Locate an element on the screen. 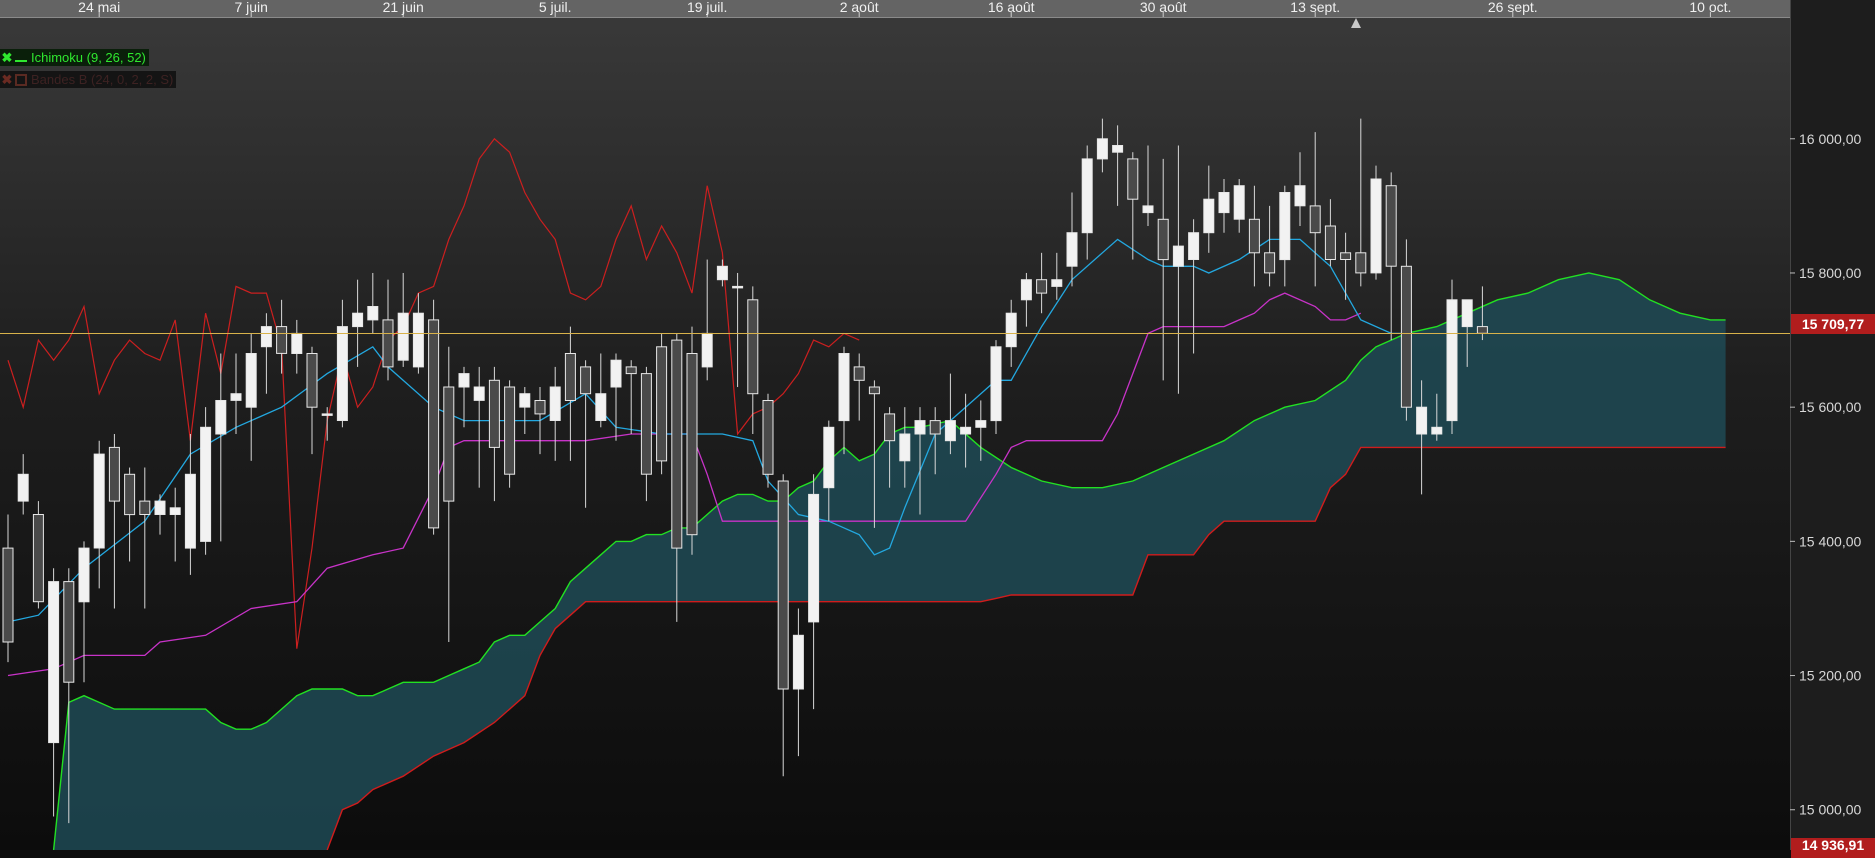  x-tick-label: 10 oct. is located at coordinates (1710, 7).